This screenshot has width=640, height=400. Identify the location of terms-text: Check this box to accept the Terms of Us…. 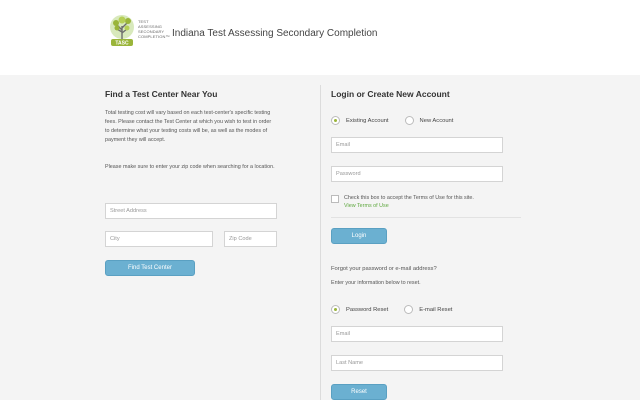
(409, 198).